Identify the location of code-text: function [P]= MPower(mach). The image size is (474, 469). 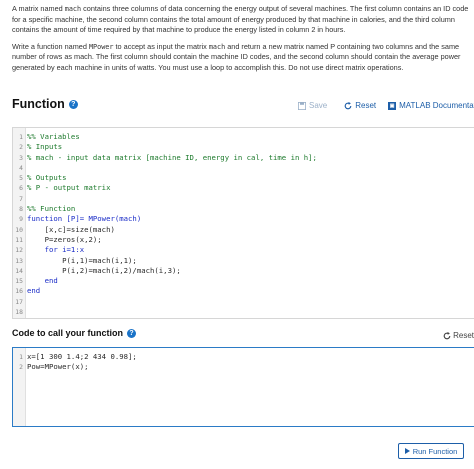
(84, 219).